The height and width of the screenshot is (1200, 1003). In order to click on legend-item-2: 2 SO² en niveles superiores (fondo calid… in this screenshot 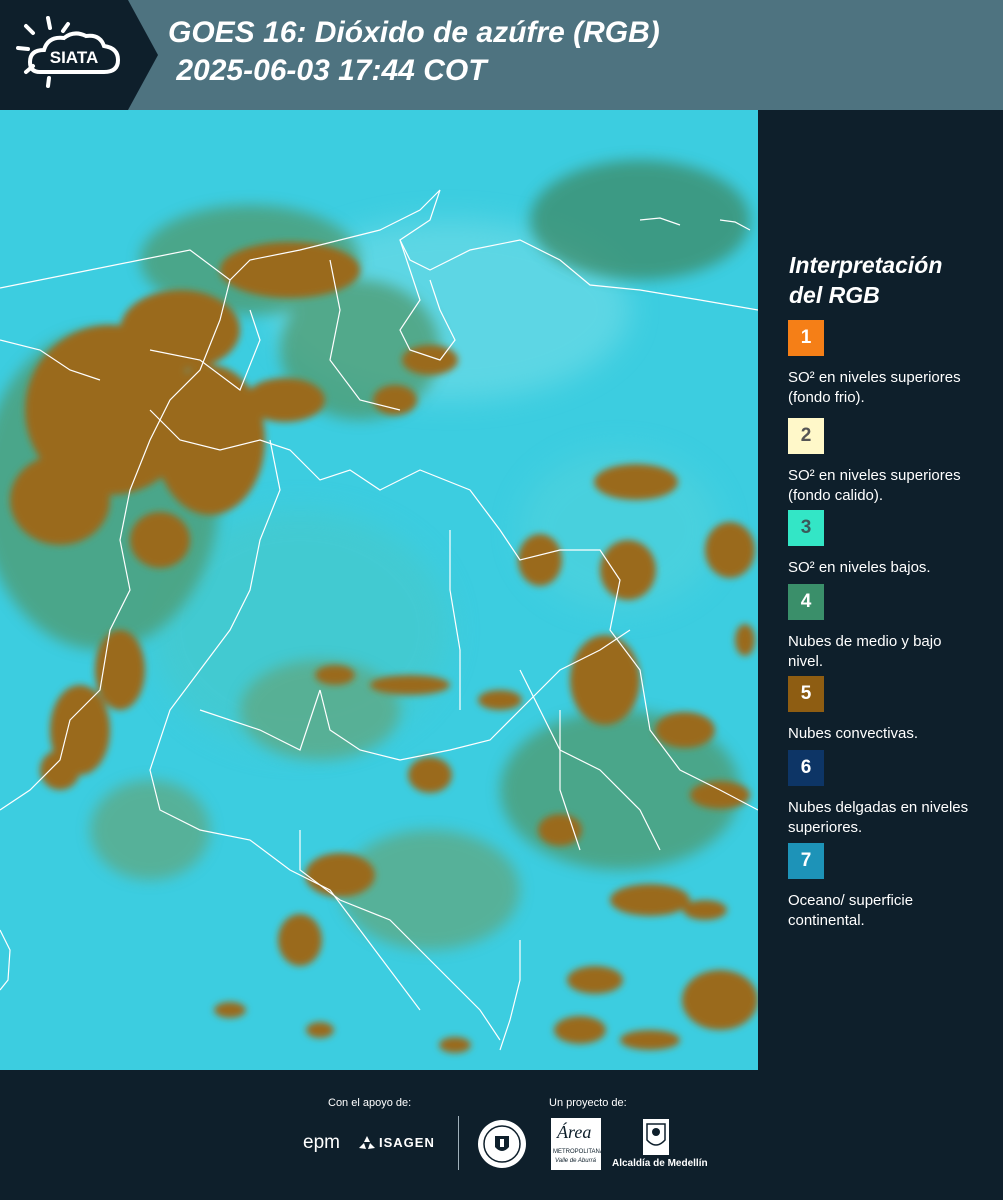, I will do `click(888, 466)`.